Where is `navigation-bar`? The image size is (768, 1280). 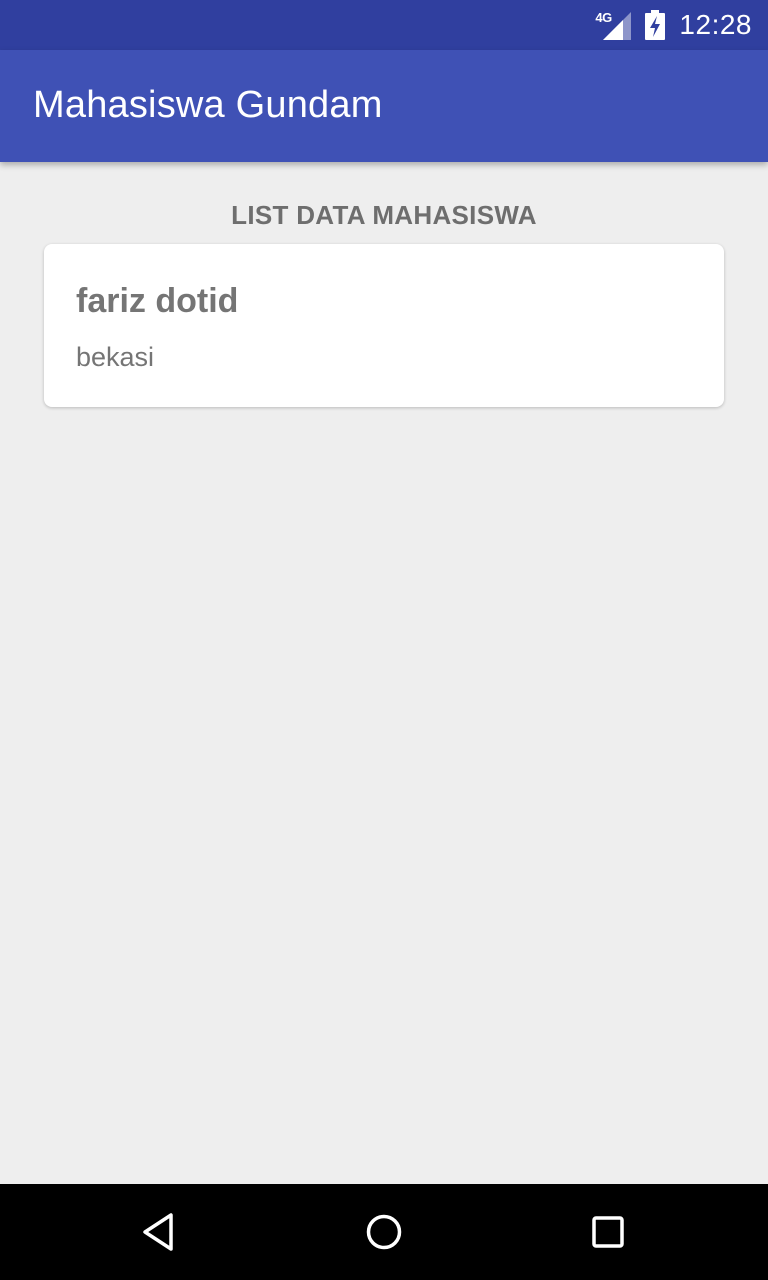 navigation-bar is located at coordinates (384, 1232).